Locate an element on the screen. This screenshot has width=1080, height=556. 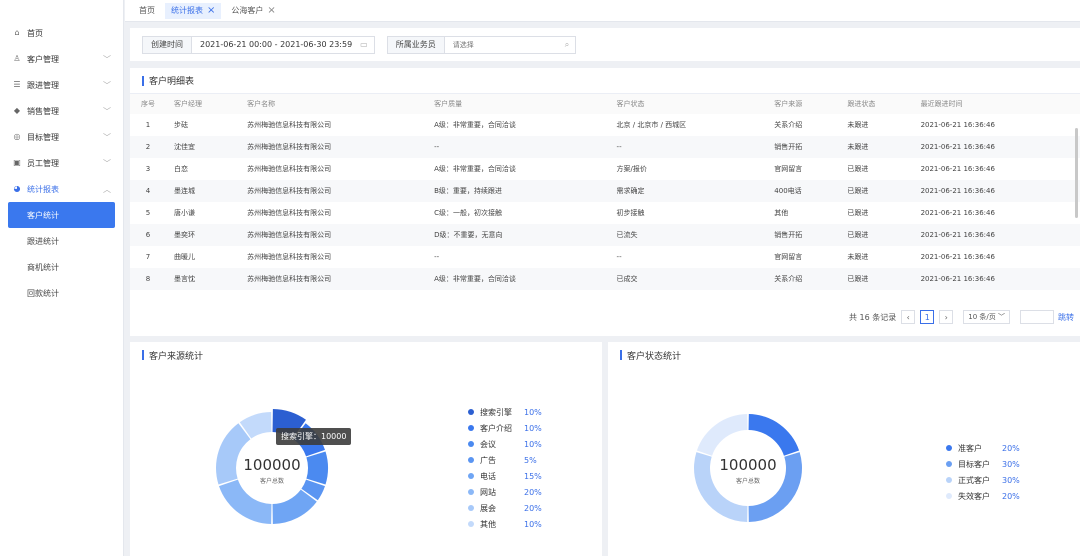
sidebar-subitem-0: 客户统计 is located at coordinates (61, 215).